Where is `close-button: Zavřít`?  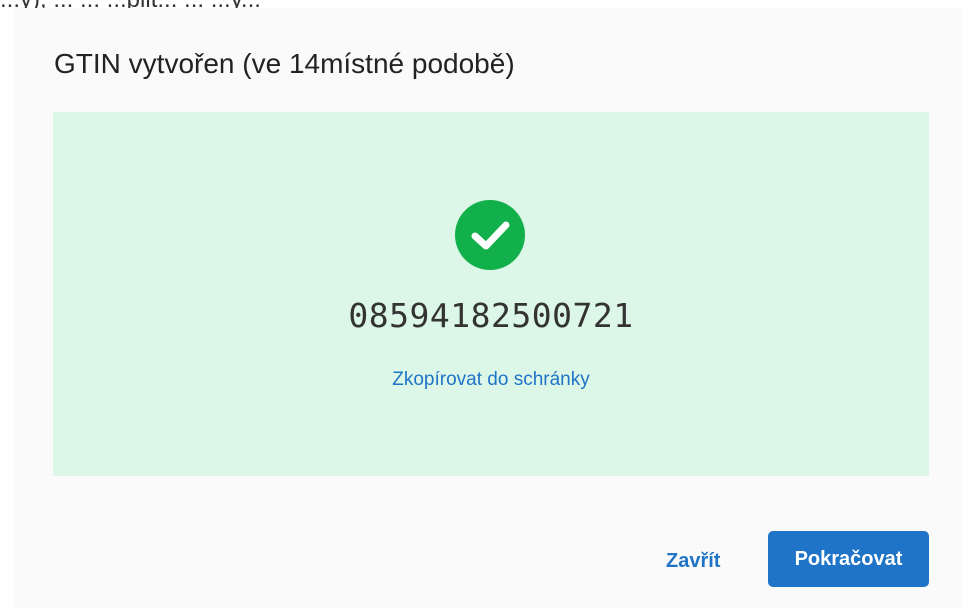 close-button: Zavřít is located at coordinates (693, 561).